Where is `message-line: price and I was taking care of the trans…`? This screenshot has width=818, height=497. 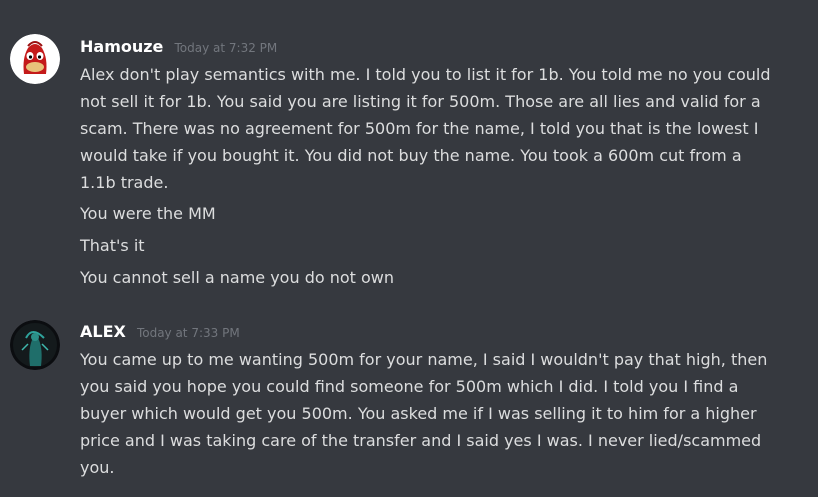
message-line: price and I was taking care of the trans… is located at coordinates (421, 440).